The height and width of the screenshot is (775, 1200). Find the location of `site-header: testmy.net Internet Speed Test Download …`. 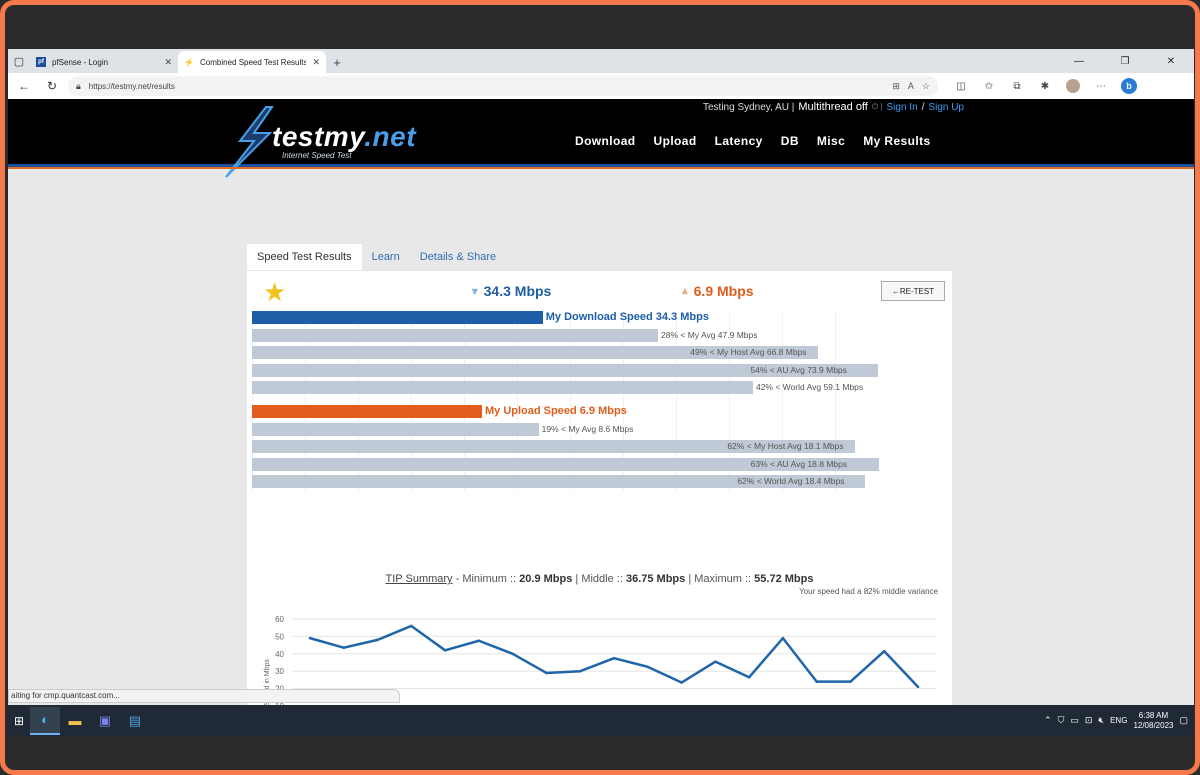

site-header: testmy.net Internet Speed Test Download … is located at coordinates (601, 142).